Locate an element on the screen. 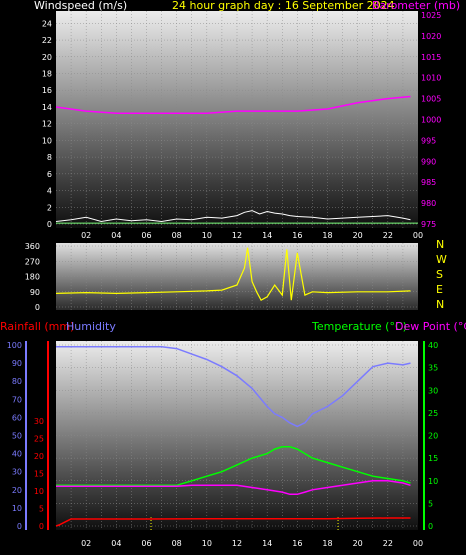 This screenshot has height=555, width=466. barometer-y-tick-label: 980 is located at coordinates (428, 203).